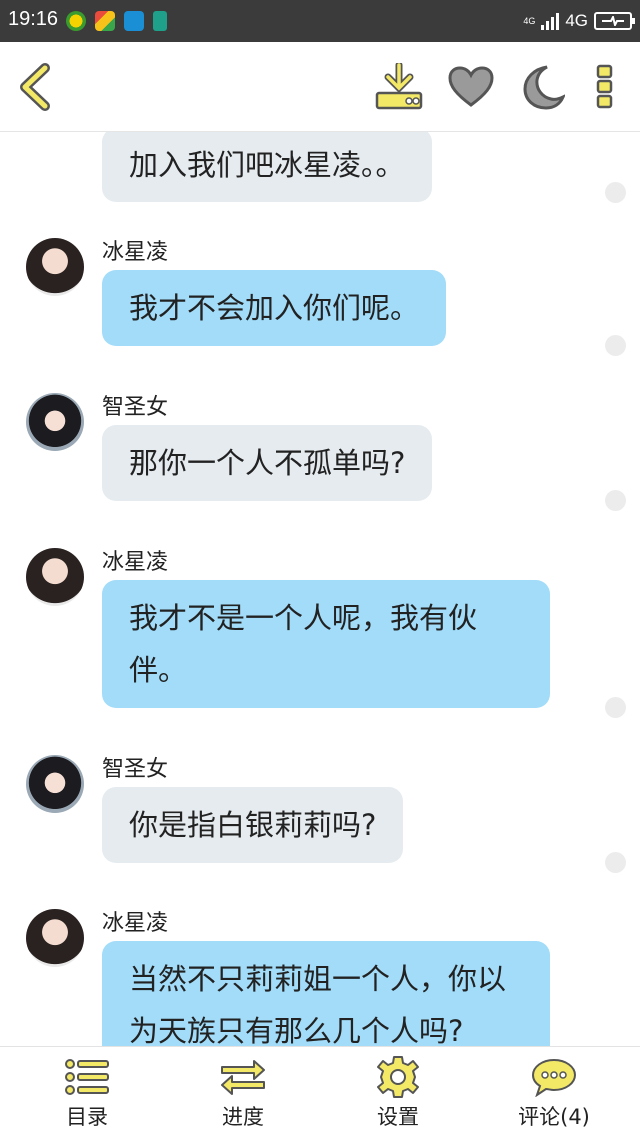 The image size is (640, 1138). I want to click on message-bubble: 我才不是一个人呢，我有伙 伴。, so click(326, 644).